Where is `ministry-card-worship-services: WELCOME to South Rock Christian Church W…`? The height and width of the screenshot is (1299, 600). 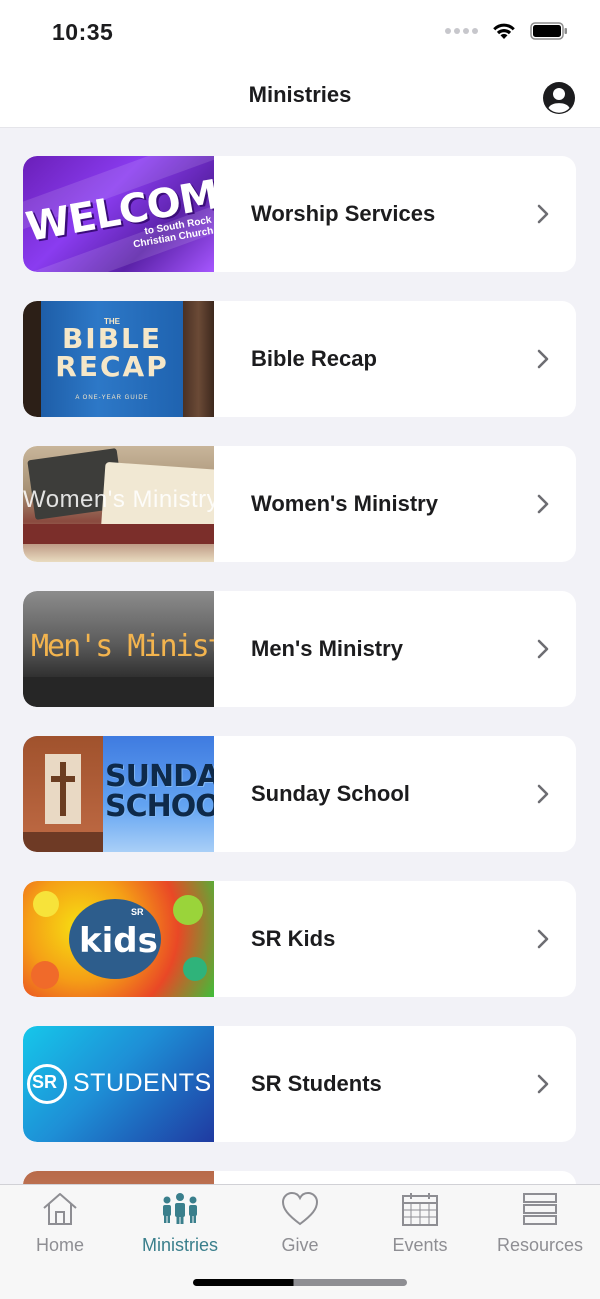
ministry-card-worship-services: WELCOME to South Rock Christian Church W… is located at coordinates (299, 214).